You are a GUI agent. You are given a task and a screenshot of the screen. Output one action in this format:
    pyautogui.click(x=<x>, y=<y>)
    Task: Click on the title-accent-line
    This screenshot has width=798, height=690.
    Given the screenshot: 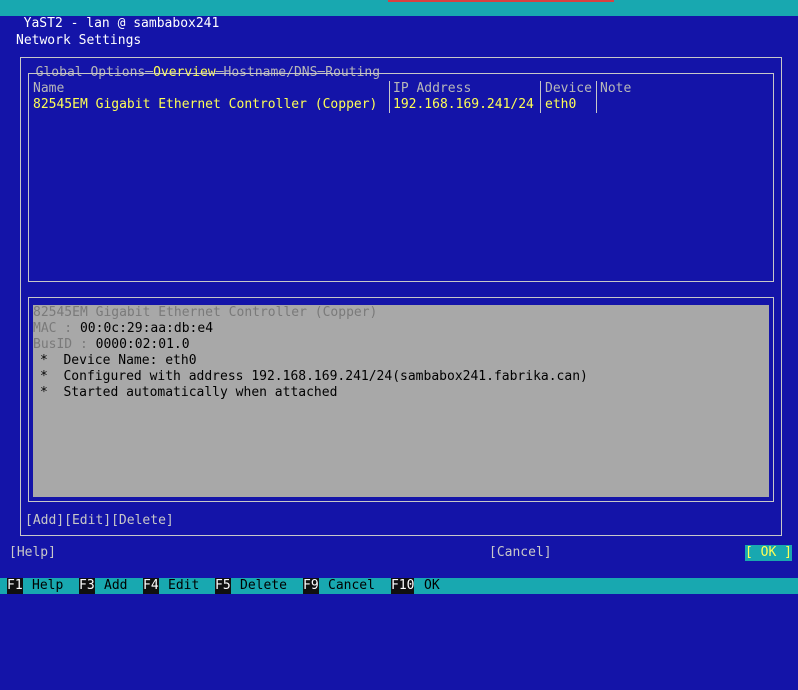 What is the action you would take?
    pyautogui.click(x=501, y=1)
    